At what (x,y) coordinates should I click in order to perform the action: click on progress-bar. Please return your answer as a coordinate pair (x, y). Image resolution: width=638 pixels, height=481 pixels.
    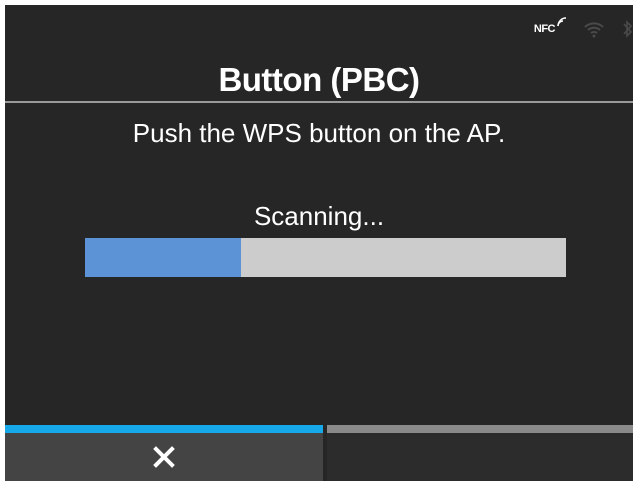
    Looking at the image, I should click on (325, 257).